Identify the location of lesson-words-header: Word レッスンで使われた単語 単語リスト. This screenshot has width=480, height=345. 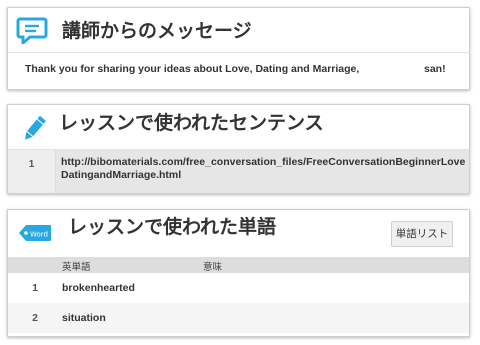
(238, 233).